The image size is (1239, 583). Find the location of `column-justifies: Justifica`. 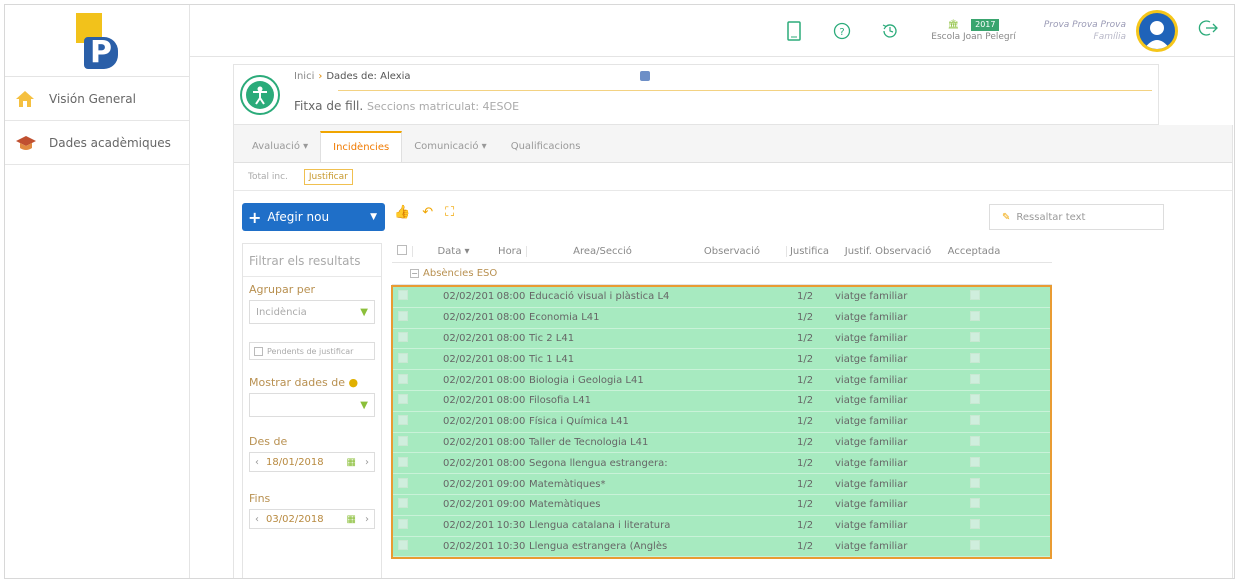

column-justifies: Justifica is located at coordinates (809, 251).